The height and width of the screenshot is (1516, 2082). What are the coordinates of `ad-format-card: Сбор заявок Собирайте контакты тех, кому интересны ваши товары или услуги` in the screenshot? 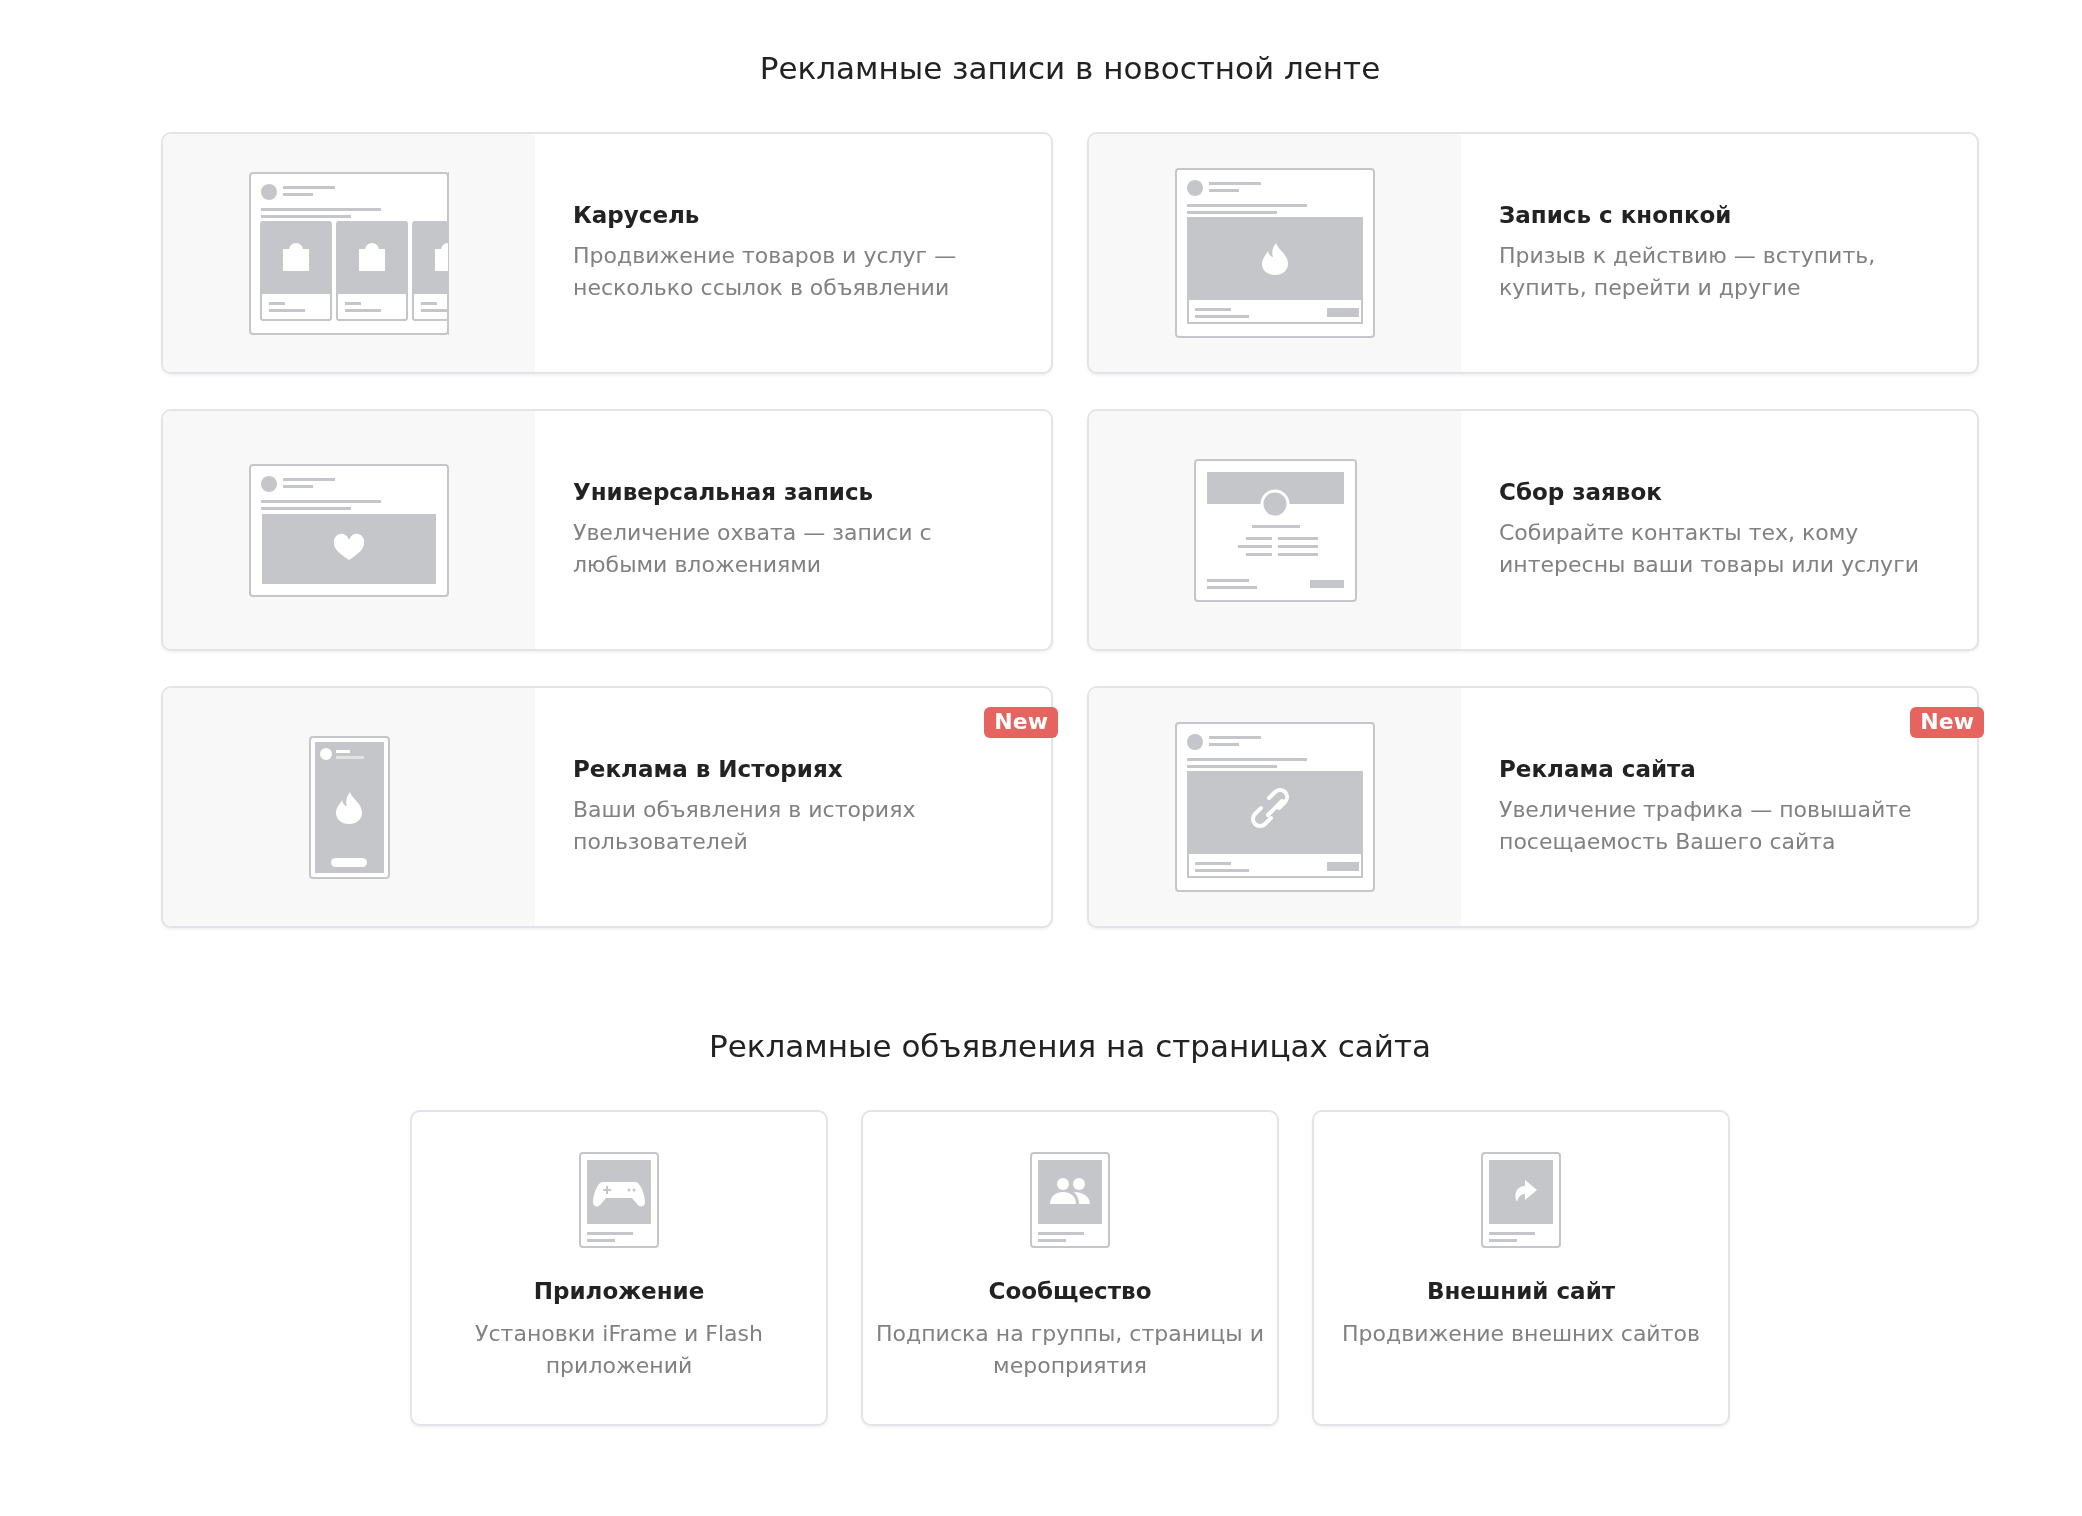 It's located at (1533, 530).